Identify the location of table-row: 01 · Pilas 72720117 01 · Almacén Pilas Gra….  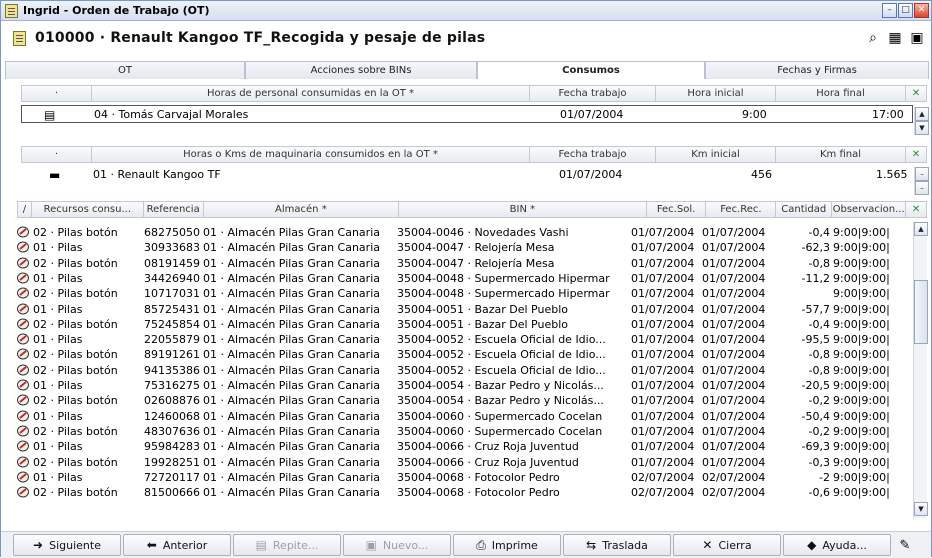
(466, 477).